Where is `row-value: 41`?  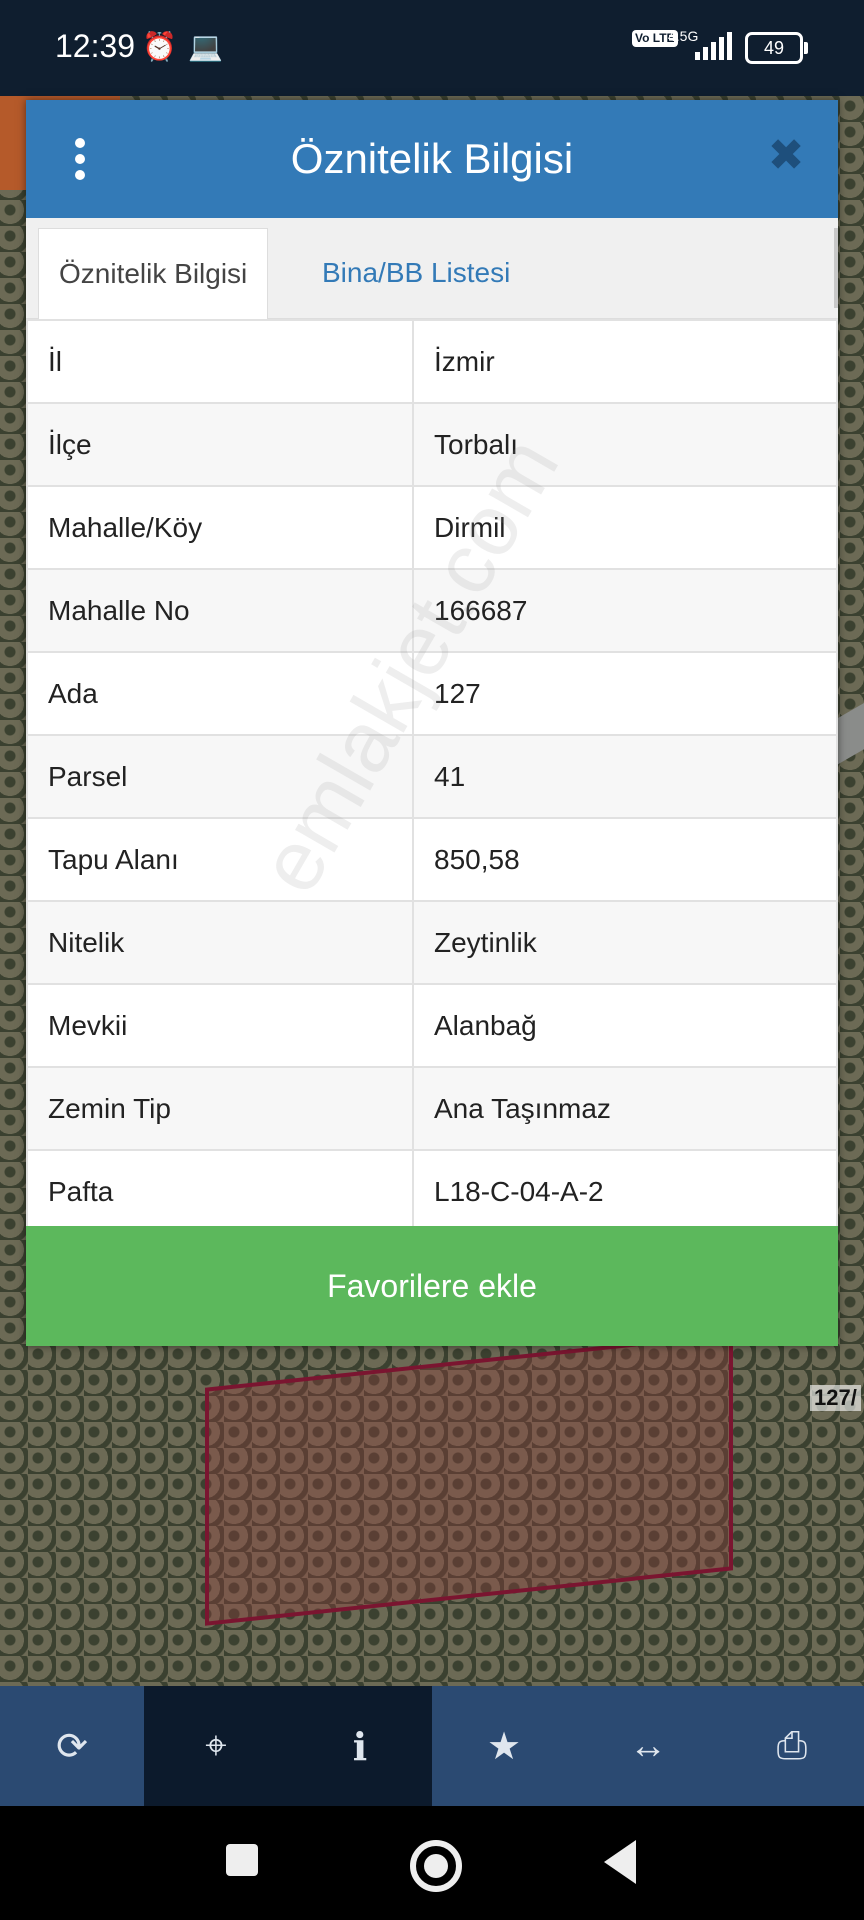
row-value: 41 is located at coordinates (625, 776).